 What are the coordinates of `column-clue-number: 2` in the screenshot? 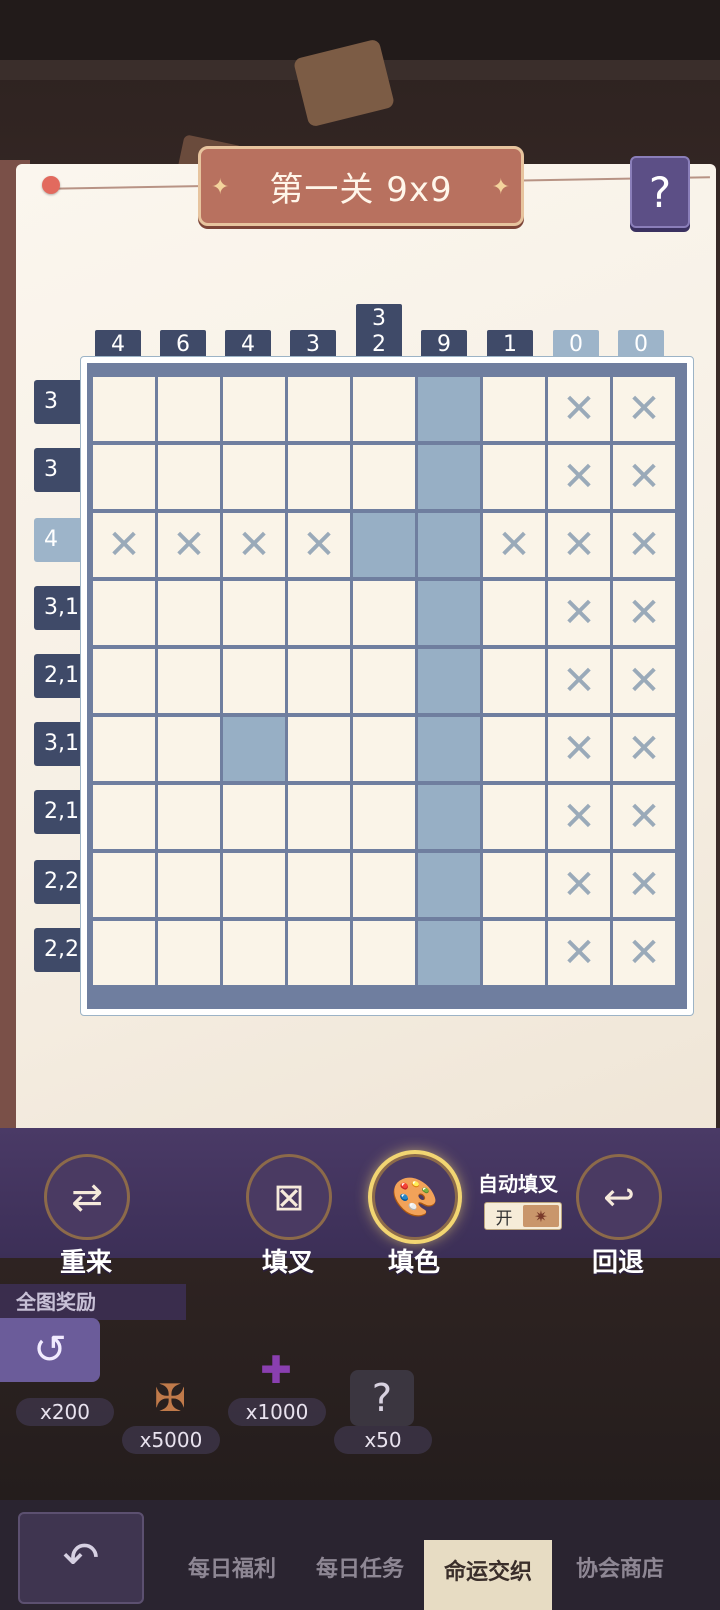 It's located at (379, 344).